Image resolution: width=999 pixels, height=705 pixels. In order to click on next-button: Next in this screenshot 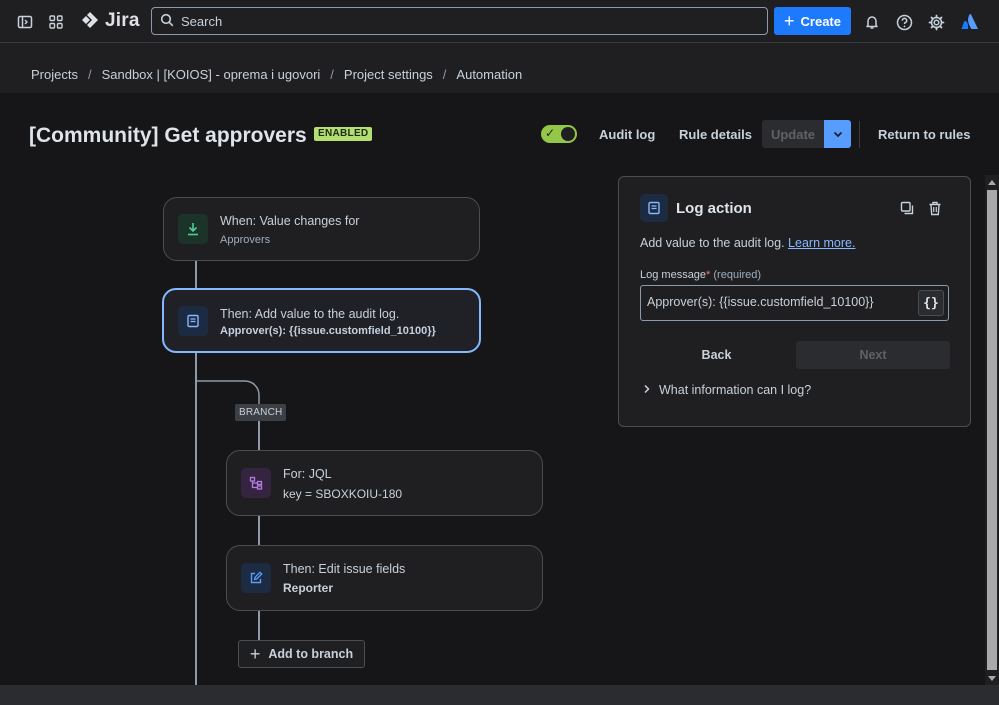, I will do `click(873, 355)`.